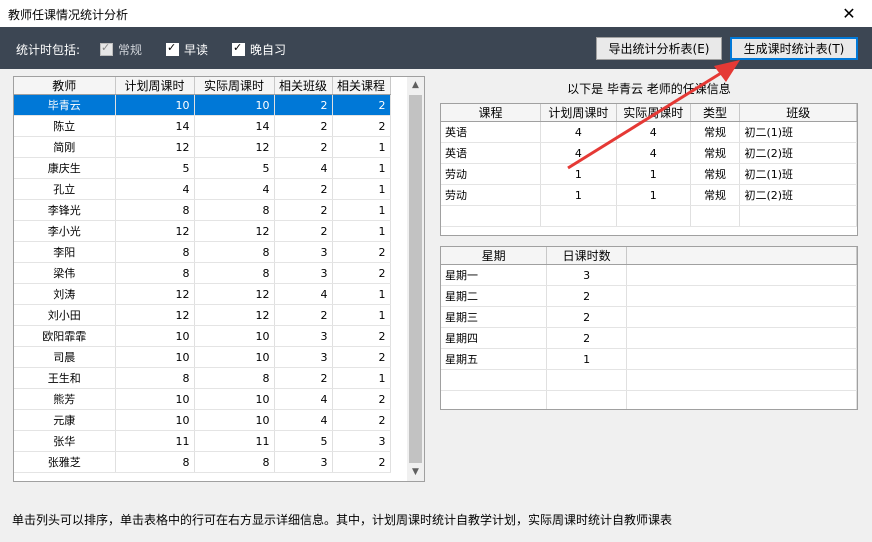 This screenshot has width=872, height=542. I want to click on day-row: 星期四 2, so click(649, 338).